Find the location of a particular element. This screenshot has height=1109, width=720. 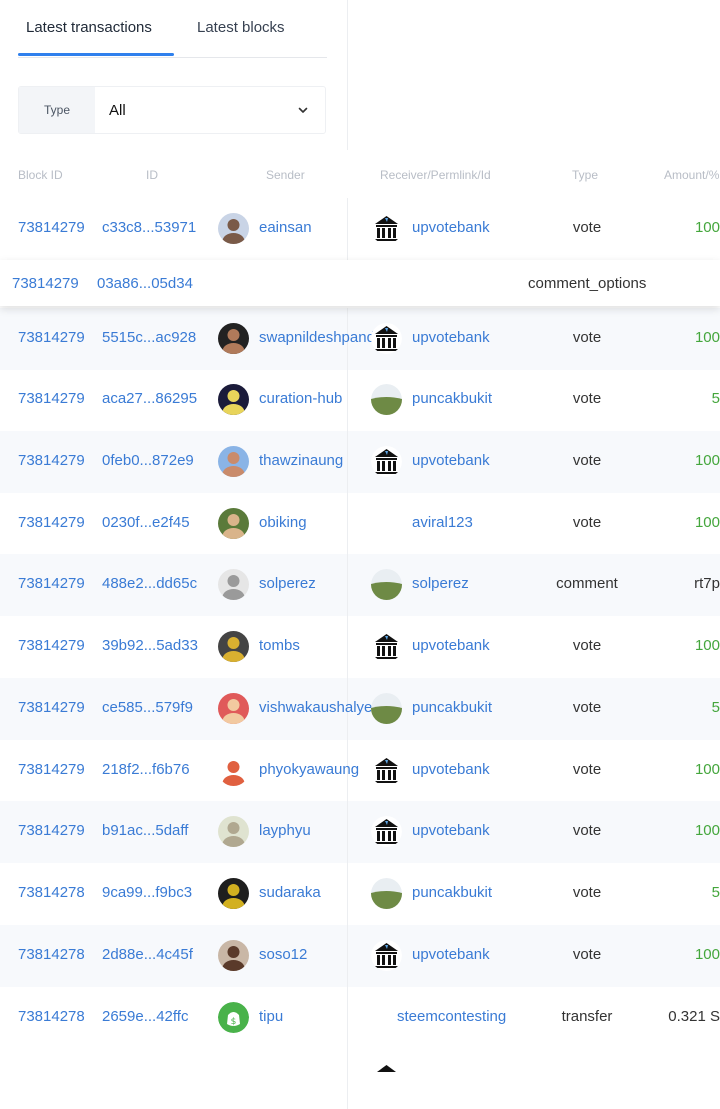

transaction-id-link: ce585...579f9 is located at coordinates (147, 707).